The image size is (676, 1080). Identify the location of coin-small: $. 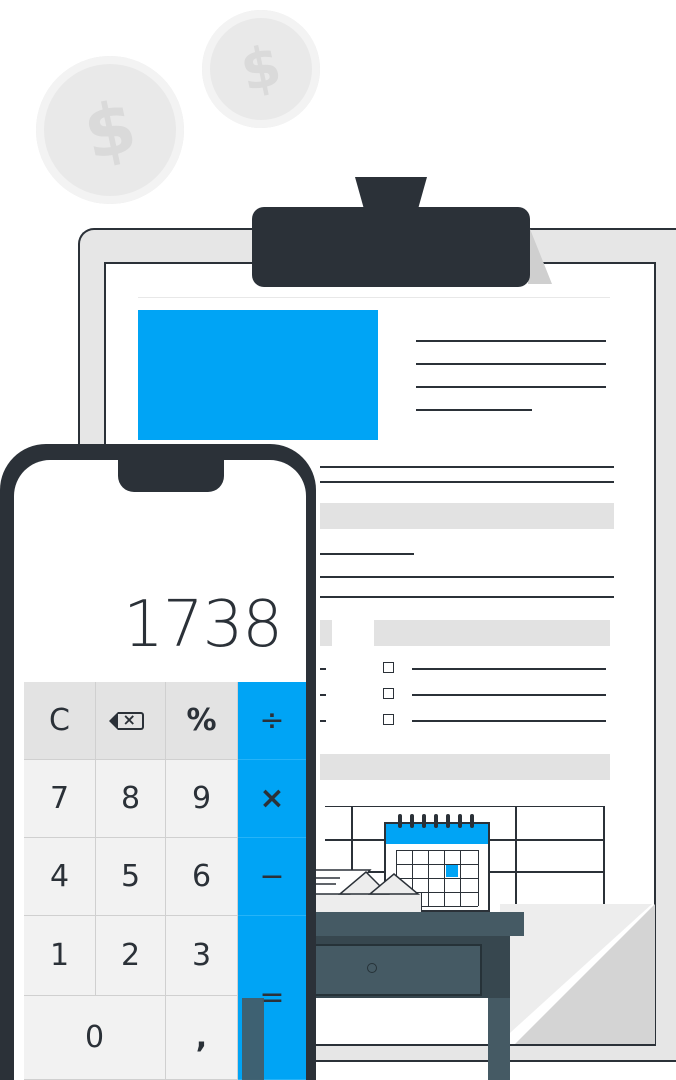
(261, 69).